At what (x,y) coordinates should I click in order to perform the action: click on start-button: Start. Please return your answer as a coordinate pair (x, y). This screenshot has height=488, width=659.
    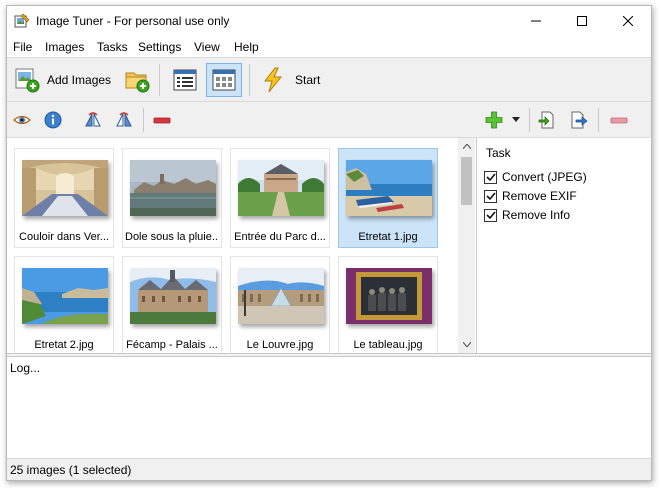
    Looking at the image, I should click on (290, 80).